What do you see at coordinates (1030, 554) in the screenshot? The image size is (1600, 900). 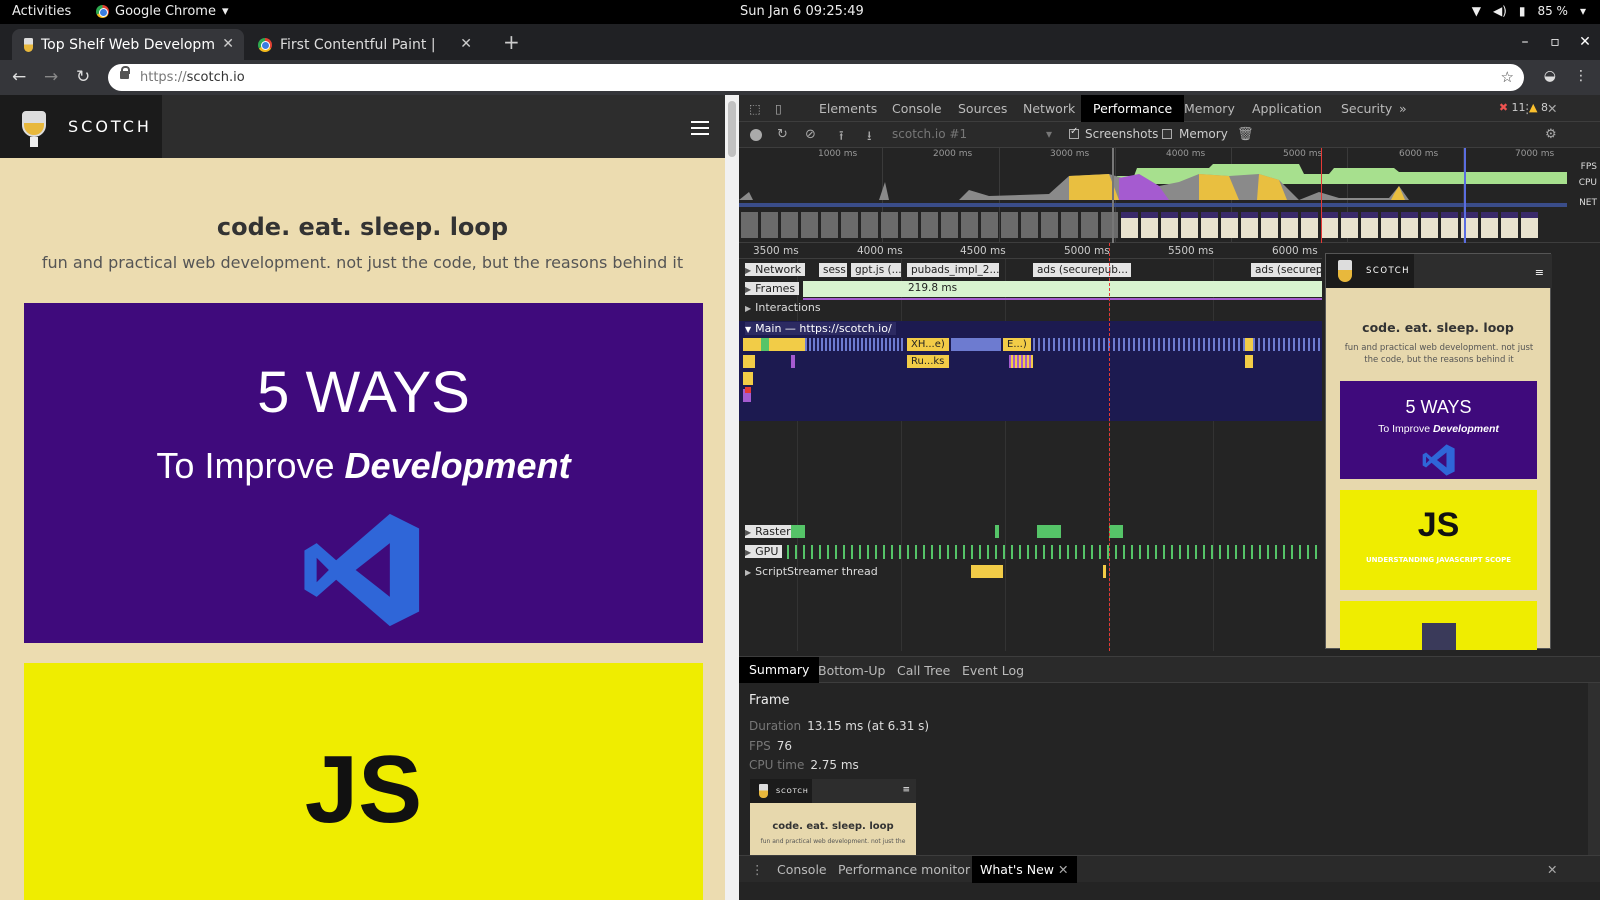 I see `gpu-track: ▶ GPU` at bounding box center [1030, 554].